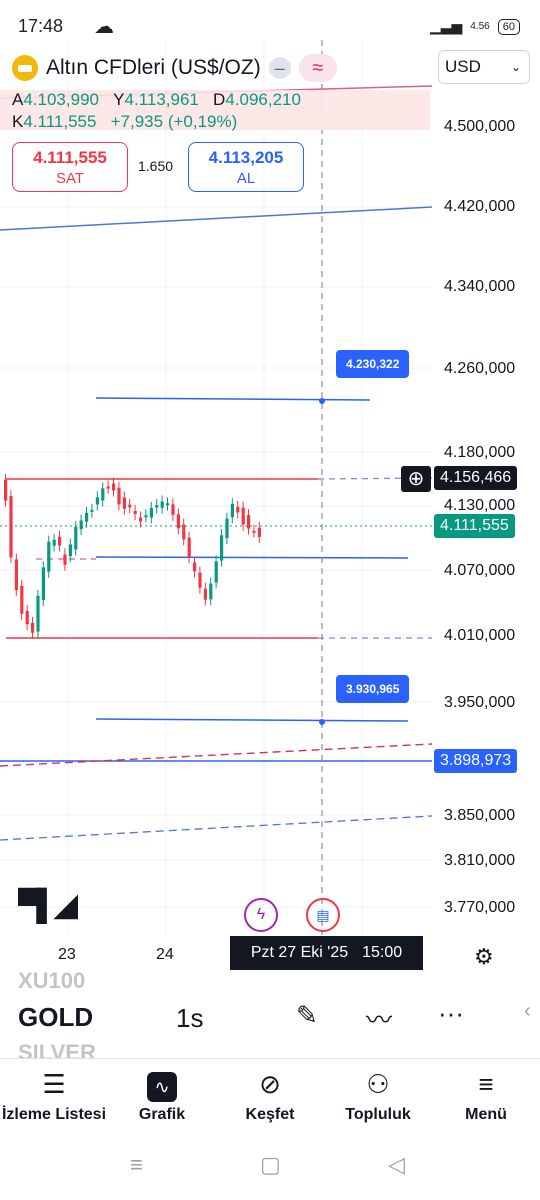  Describe the element at coordinates (156, 166) in the screenshot. I see `spread-value: 1.650` at that location.